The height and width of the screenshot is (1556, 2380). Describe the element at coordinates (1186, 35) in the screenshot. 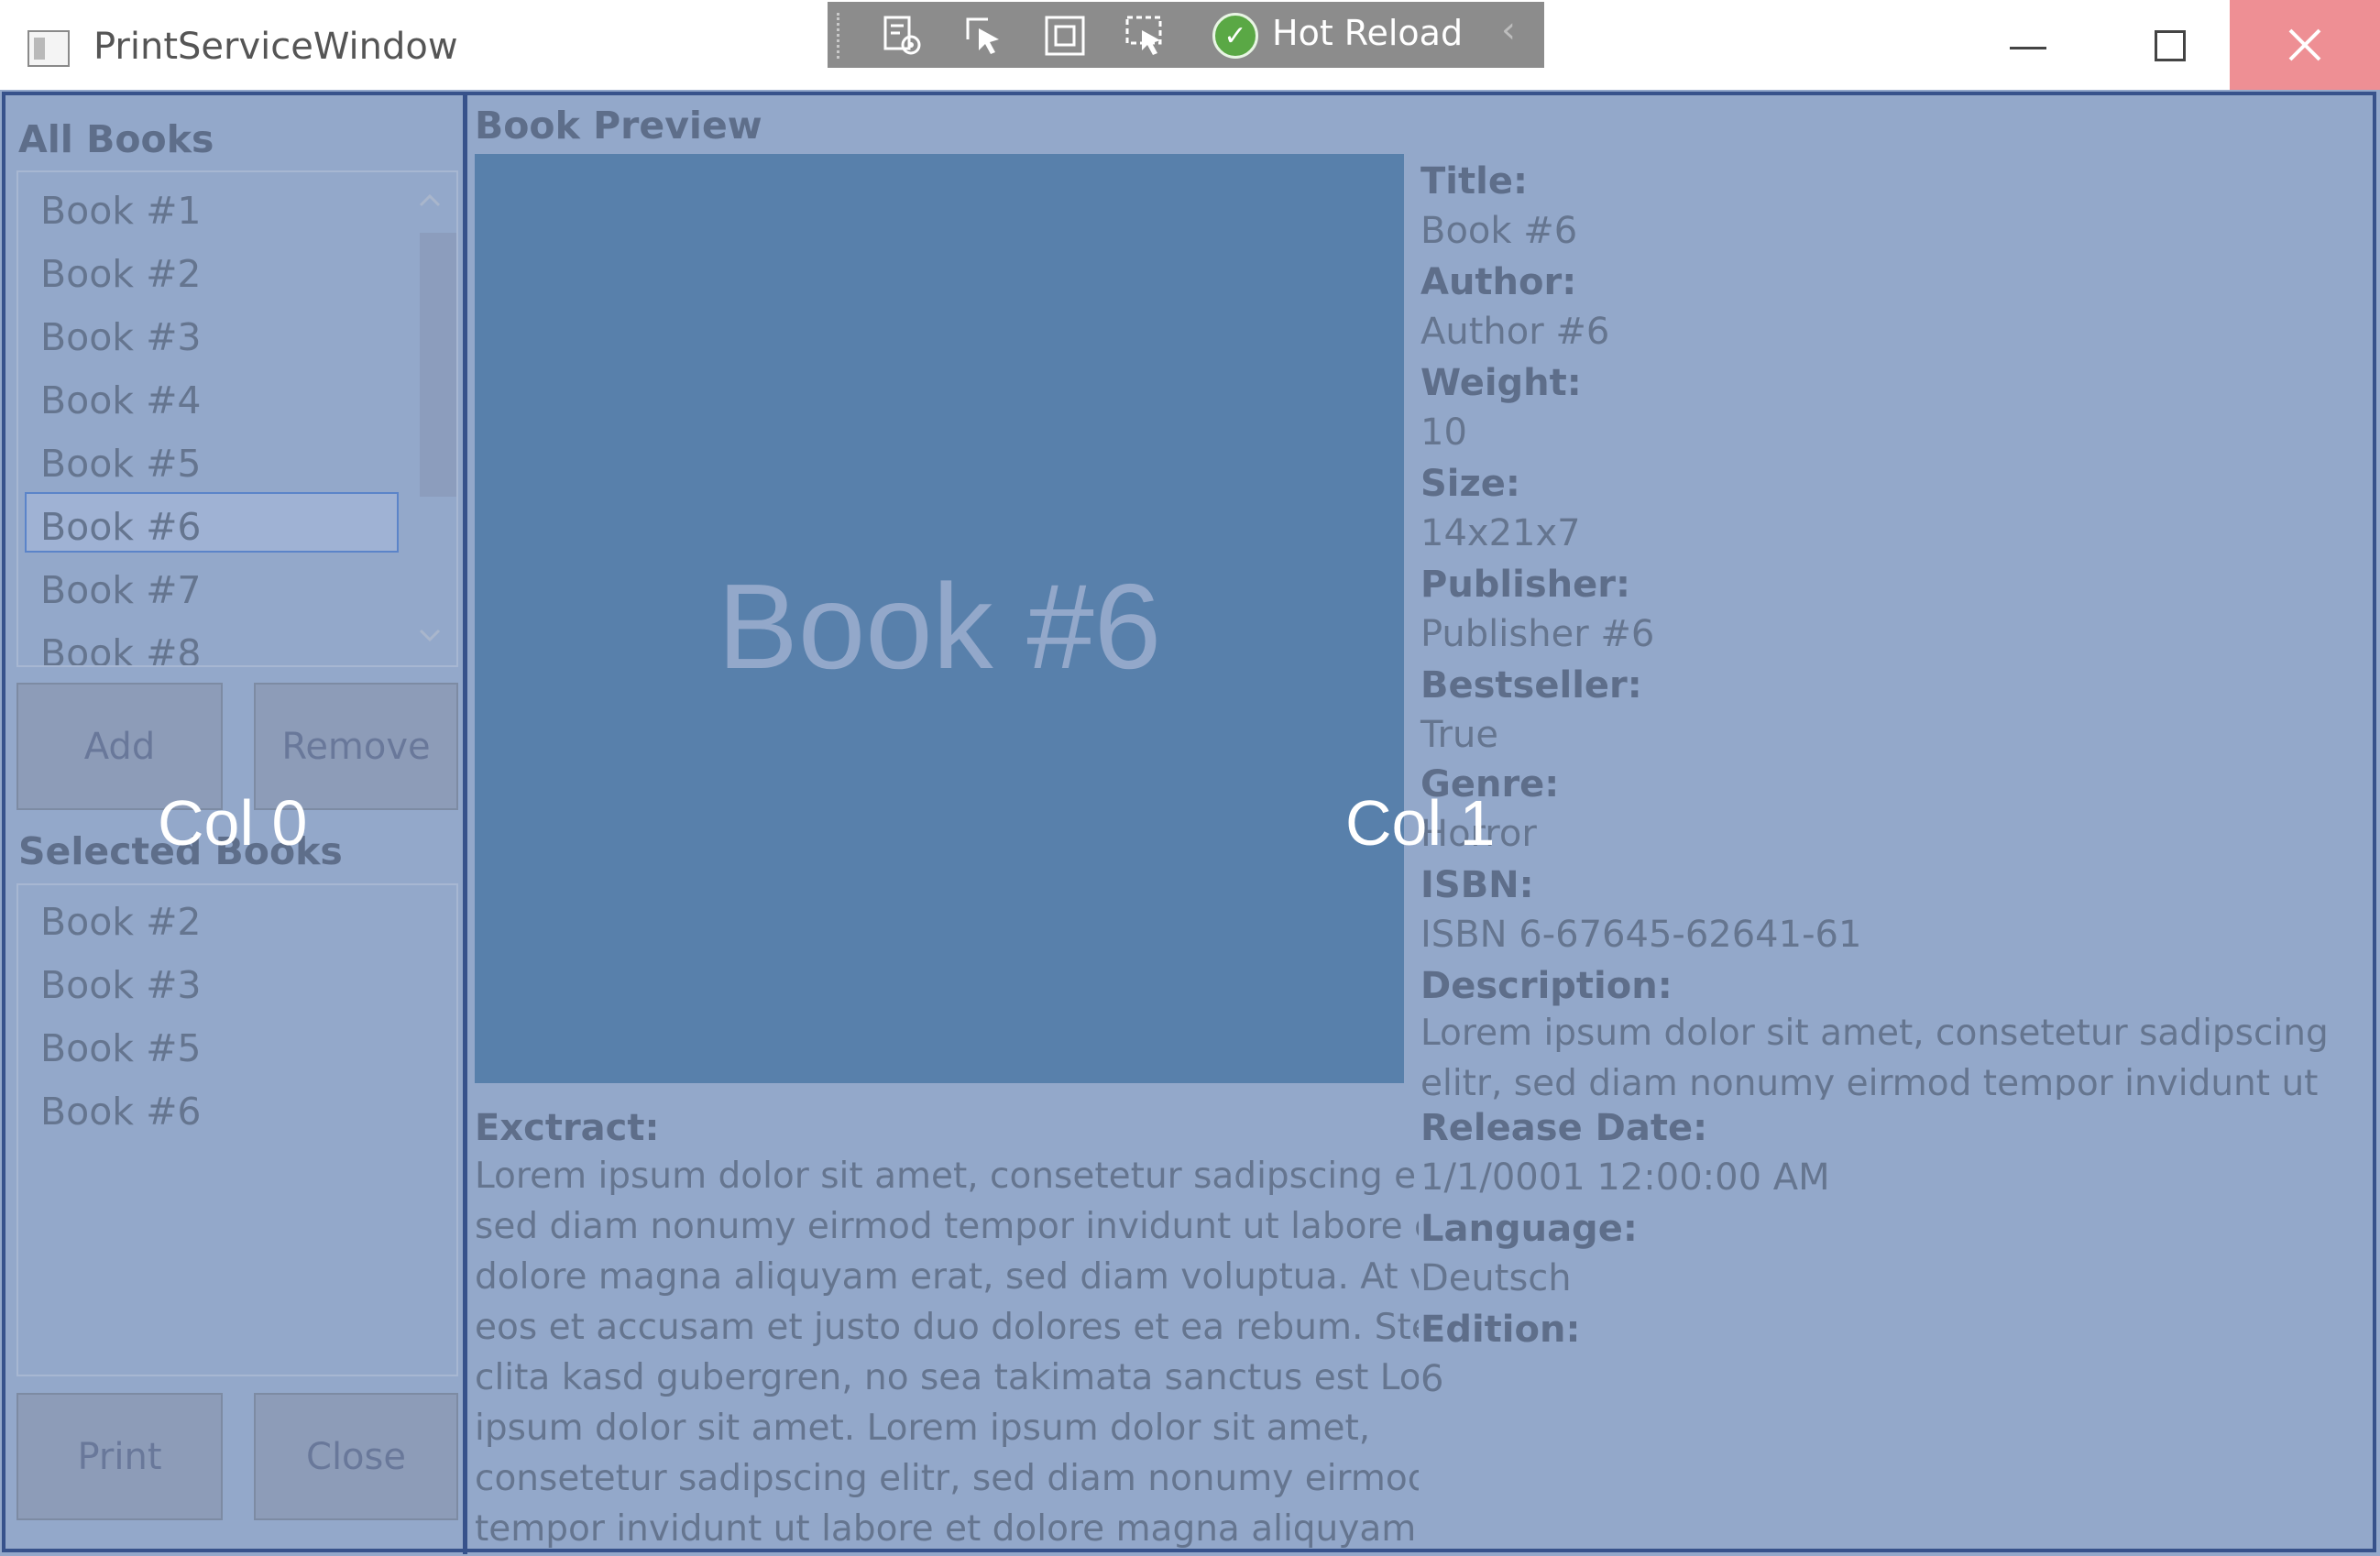

I see `xaml-debug-toolbar: ✓ Hot Reload ‹` at that location.